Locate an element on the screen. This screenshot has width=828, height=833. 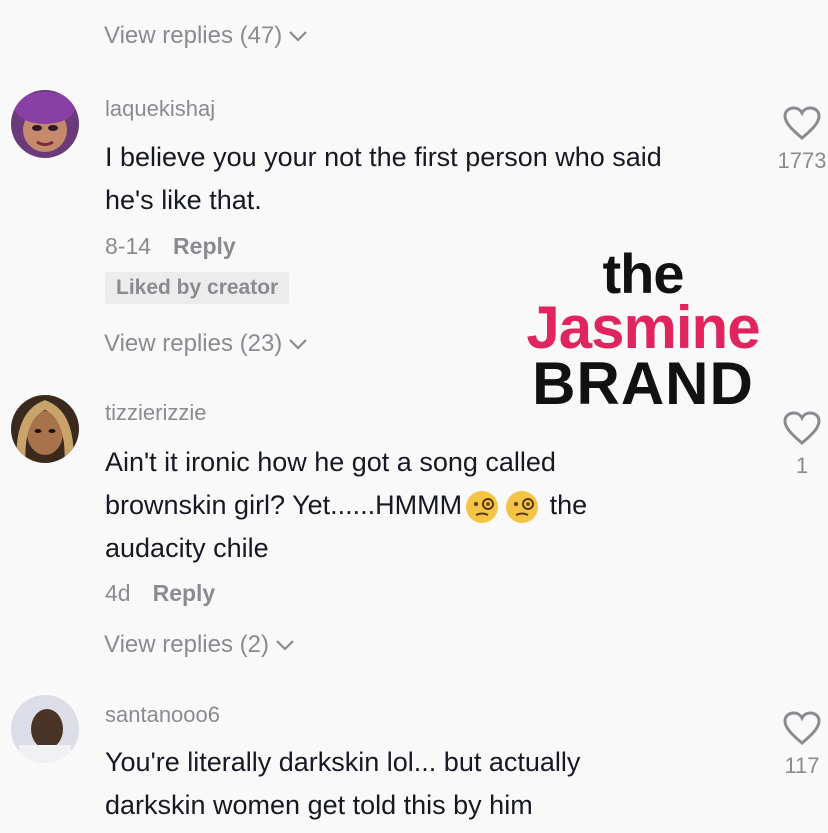
like-area: 1773 is located at coordinates (800, 139).